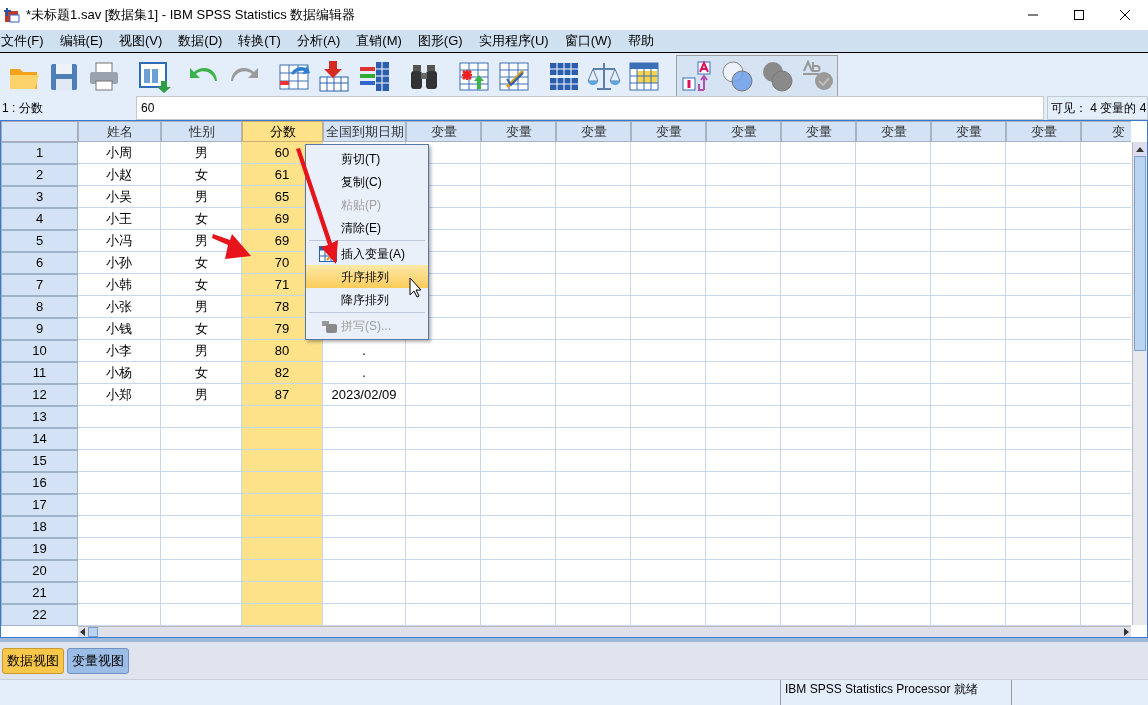 This screenshot has width=1148, height=705. What do you see at coordinates (697, 75) in the screenshot?
I see `value-labels-icon` at bounding box center [697, 75].